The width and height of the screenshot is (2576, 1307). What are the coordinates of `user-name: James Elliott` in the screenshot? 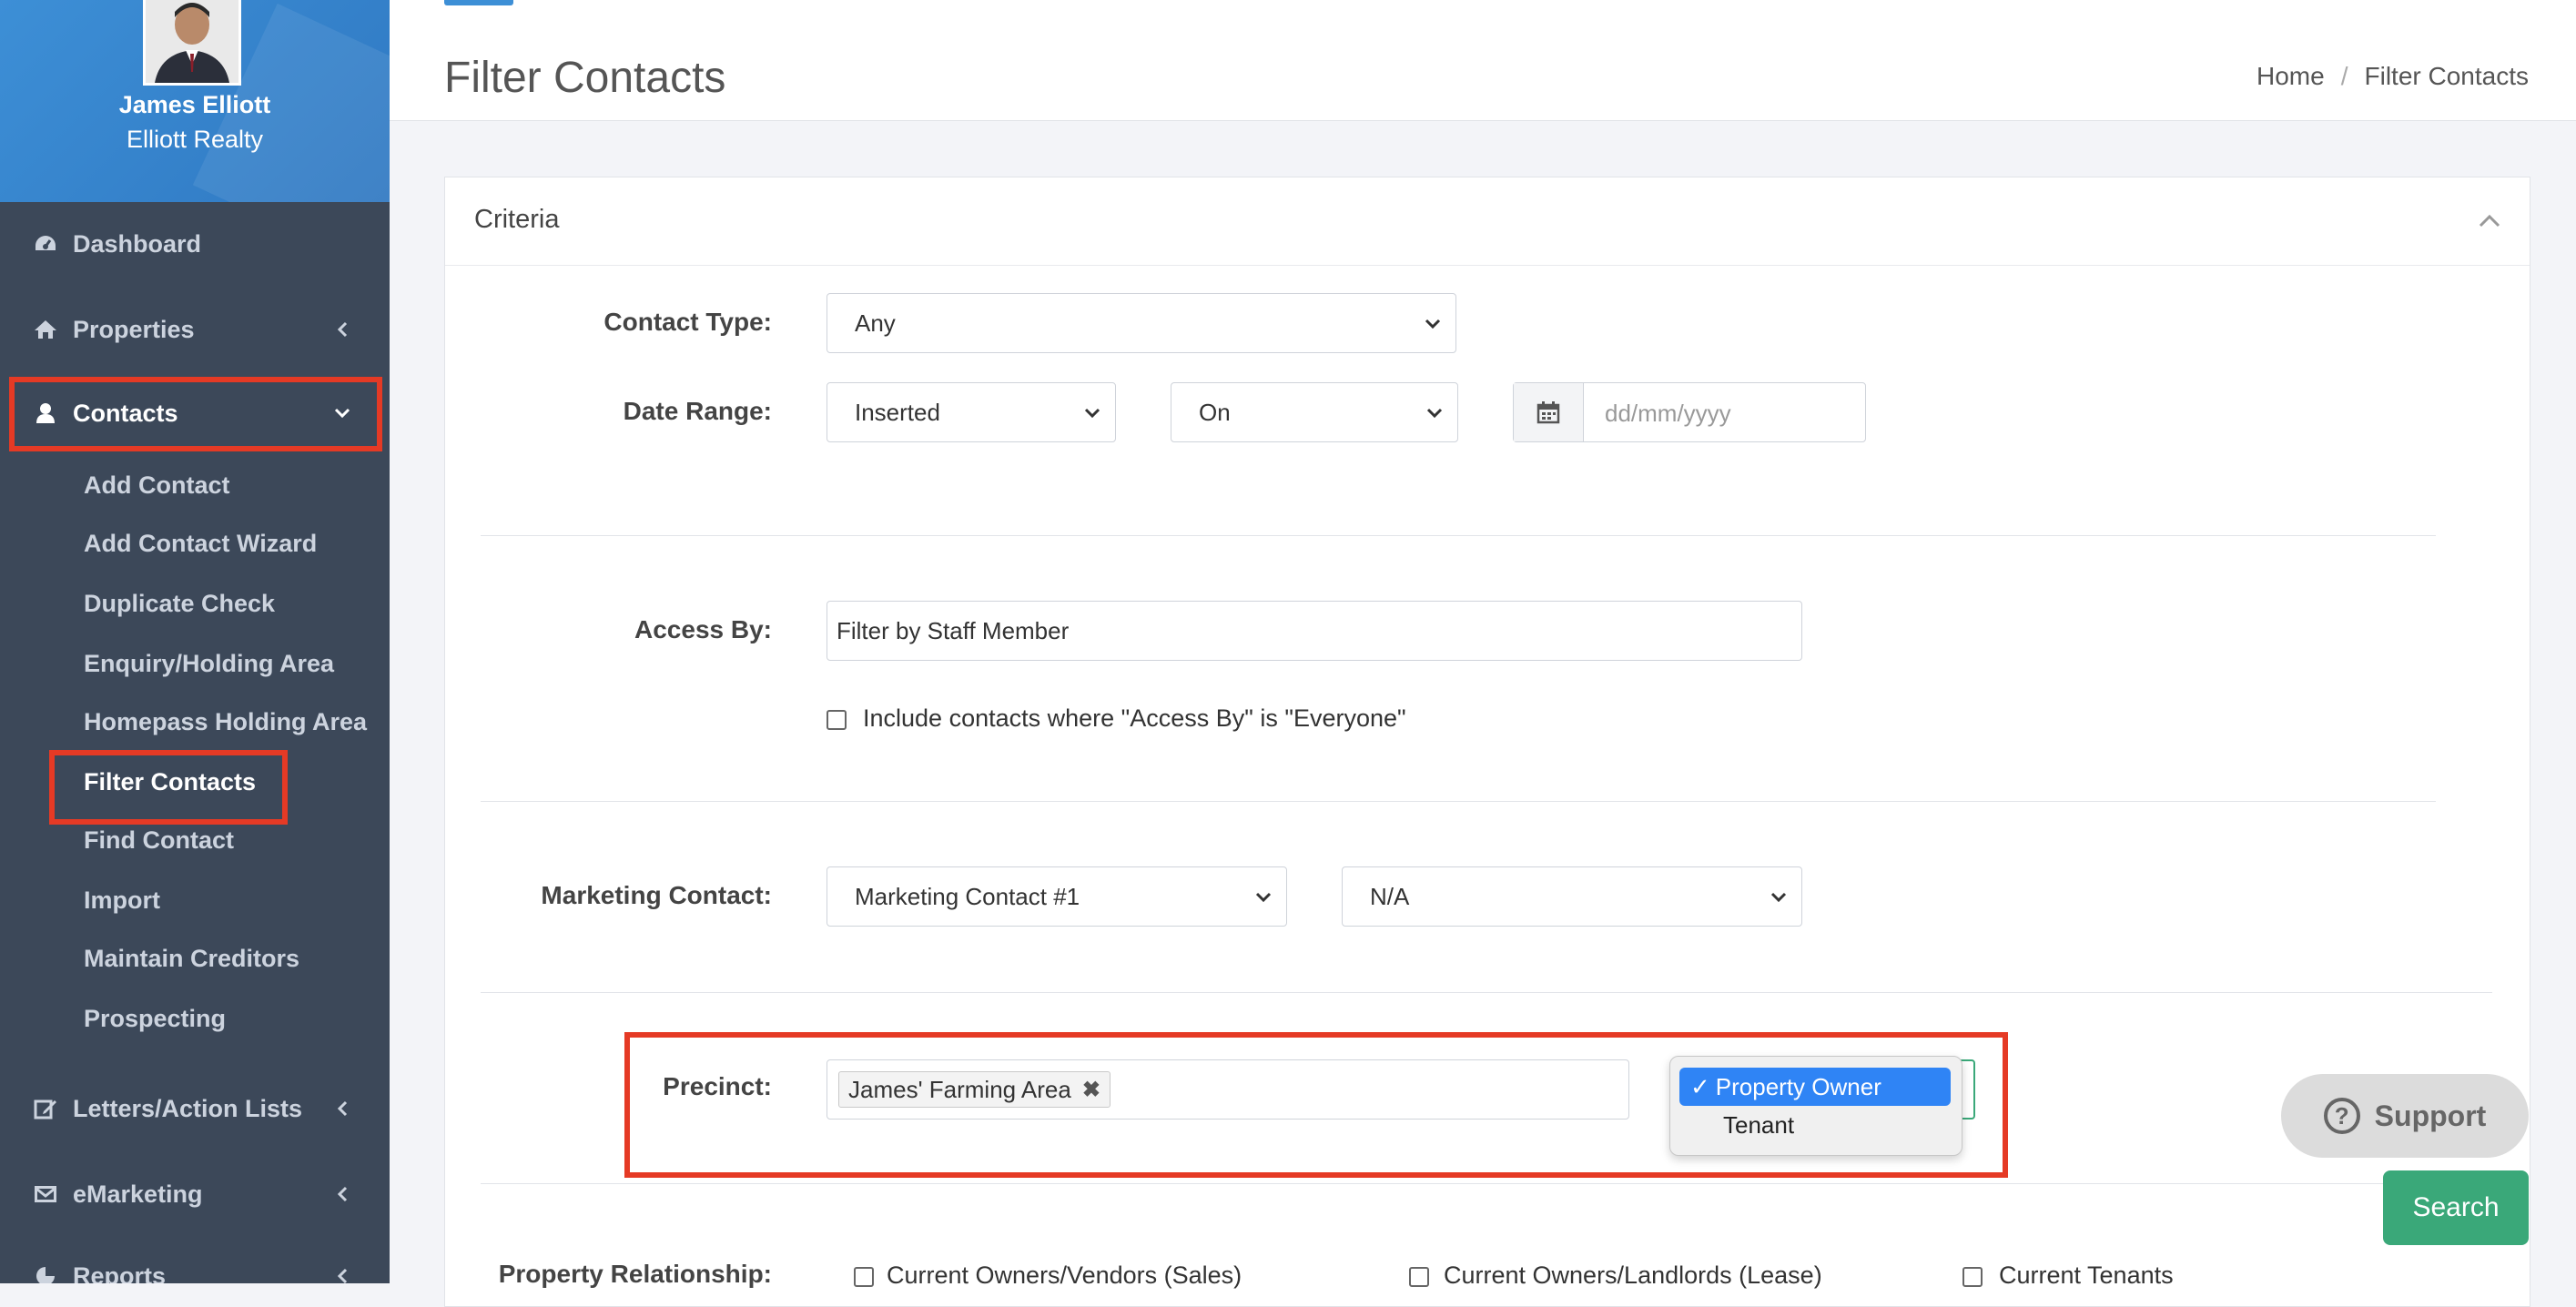 It's located at (194, 104).